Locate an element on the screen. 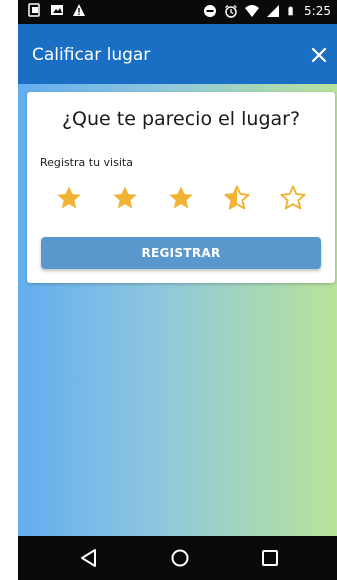 This screenshot has height=580, width=337. close-icon is located at coordinates (319, 55).